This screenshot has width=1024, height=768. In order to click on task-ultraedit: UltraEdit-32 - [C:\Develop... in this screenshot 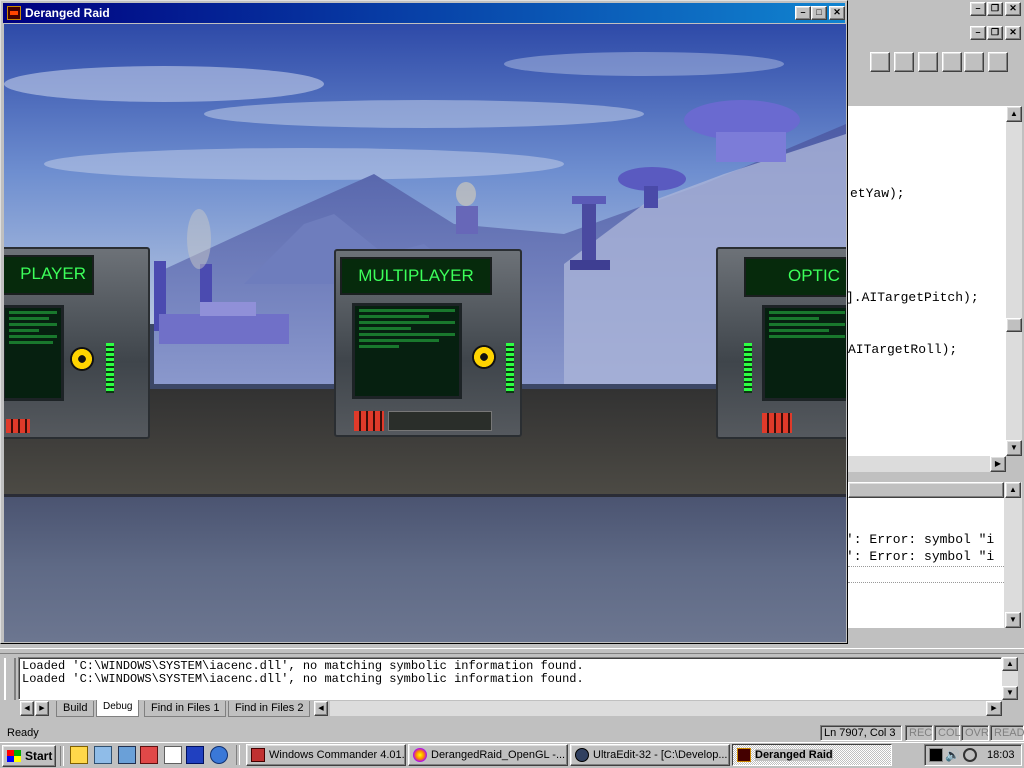, I will do `click(650, 755)`.